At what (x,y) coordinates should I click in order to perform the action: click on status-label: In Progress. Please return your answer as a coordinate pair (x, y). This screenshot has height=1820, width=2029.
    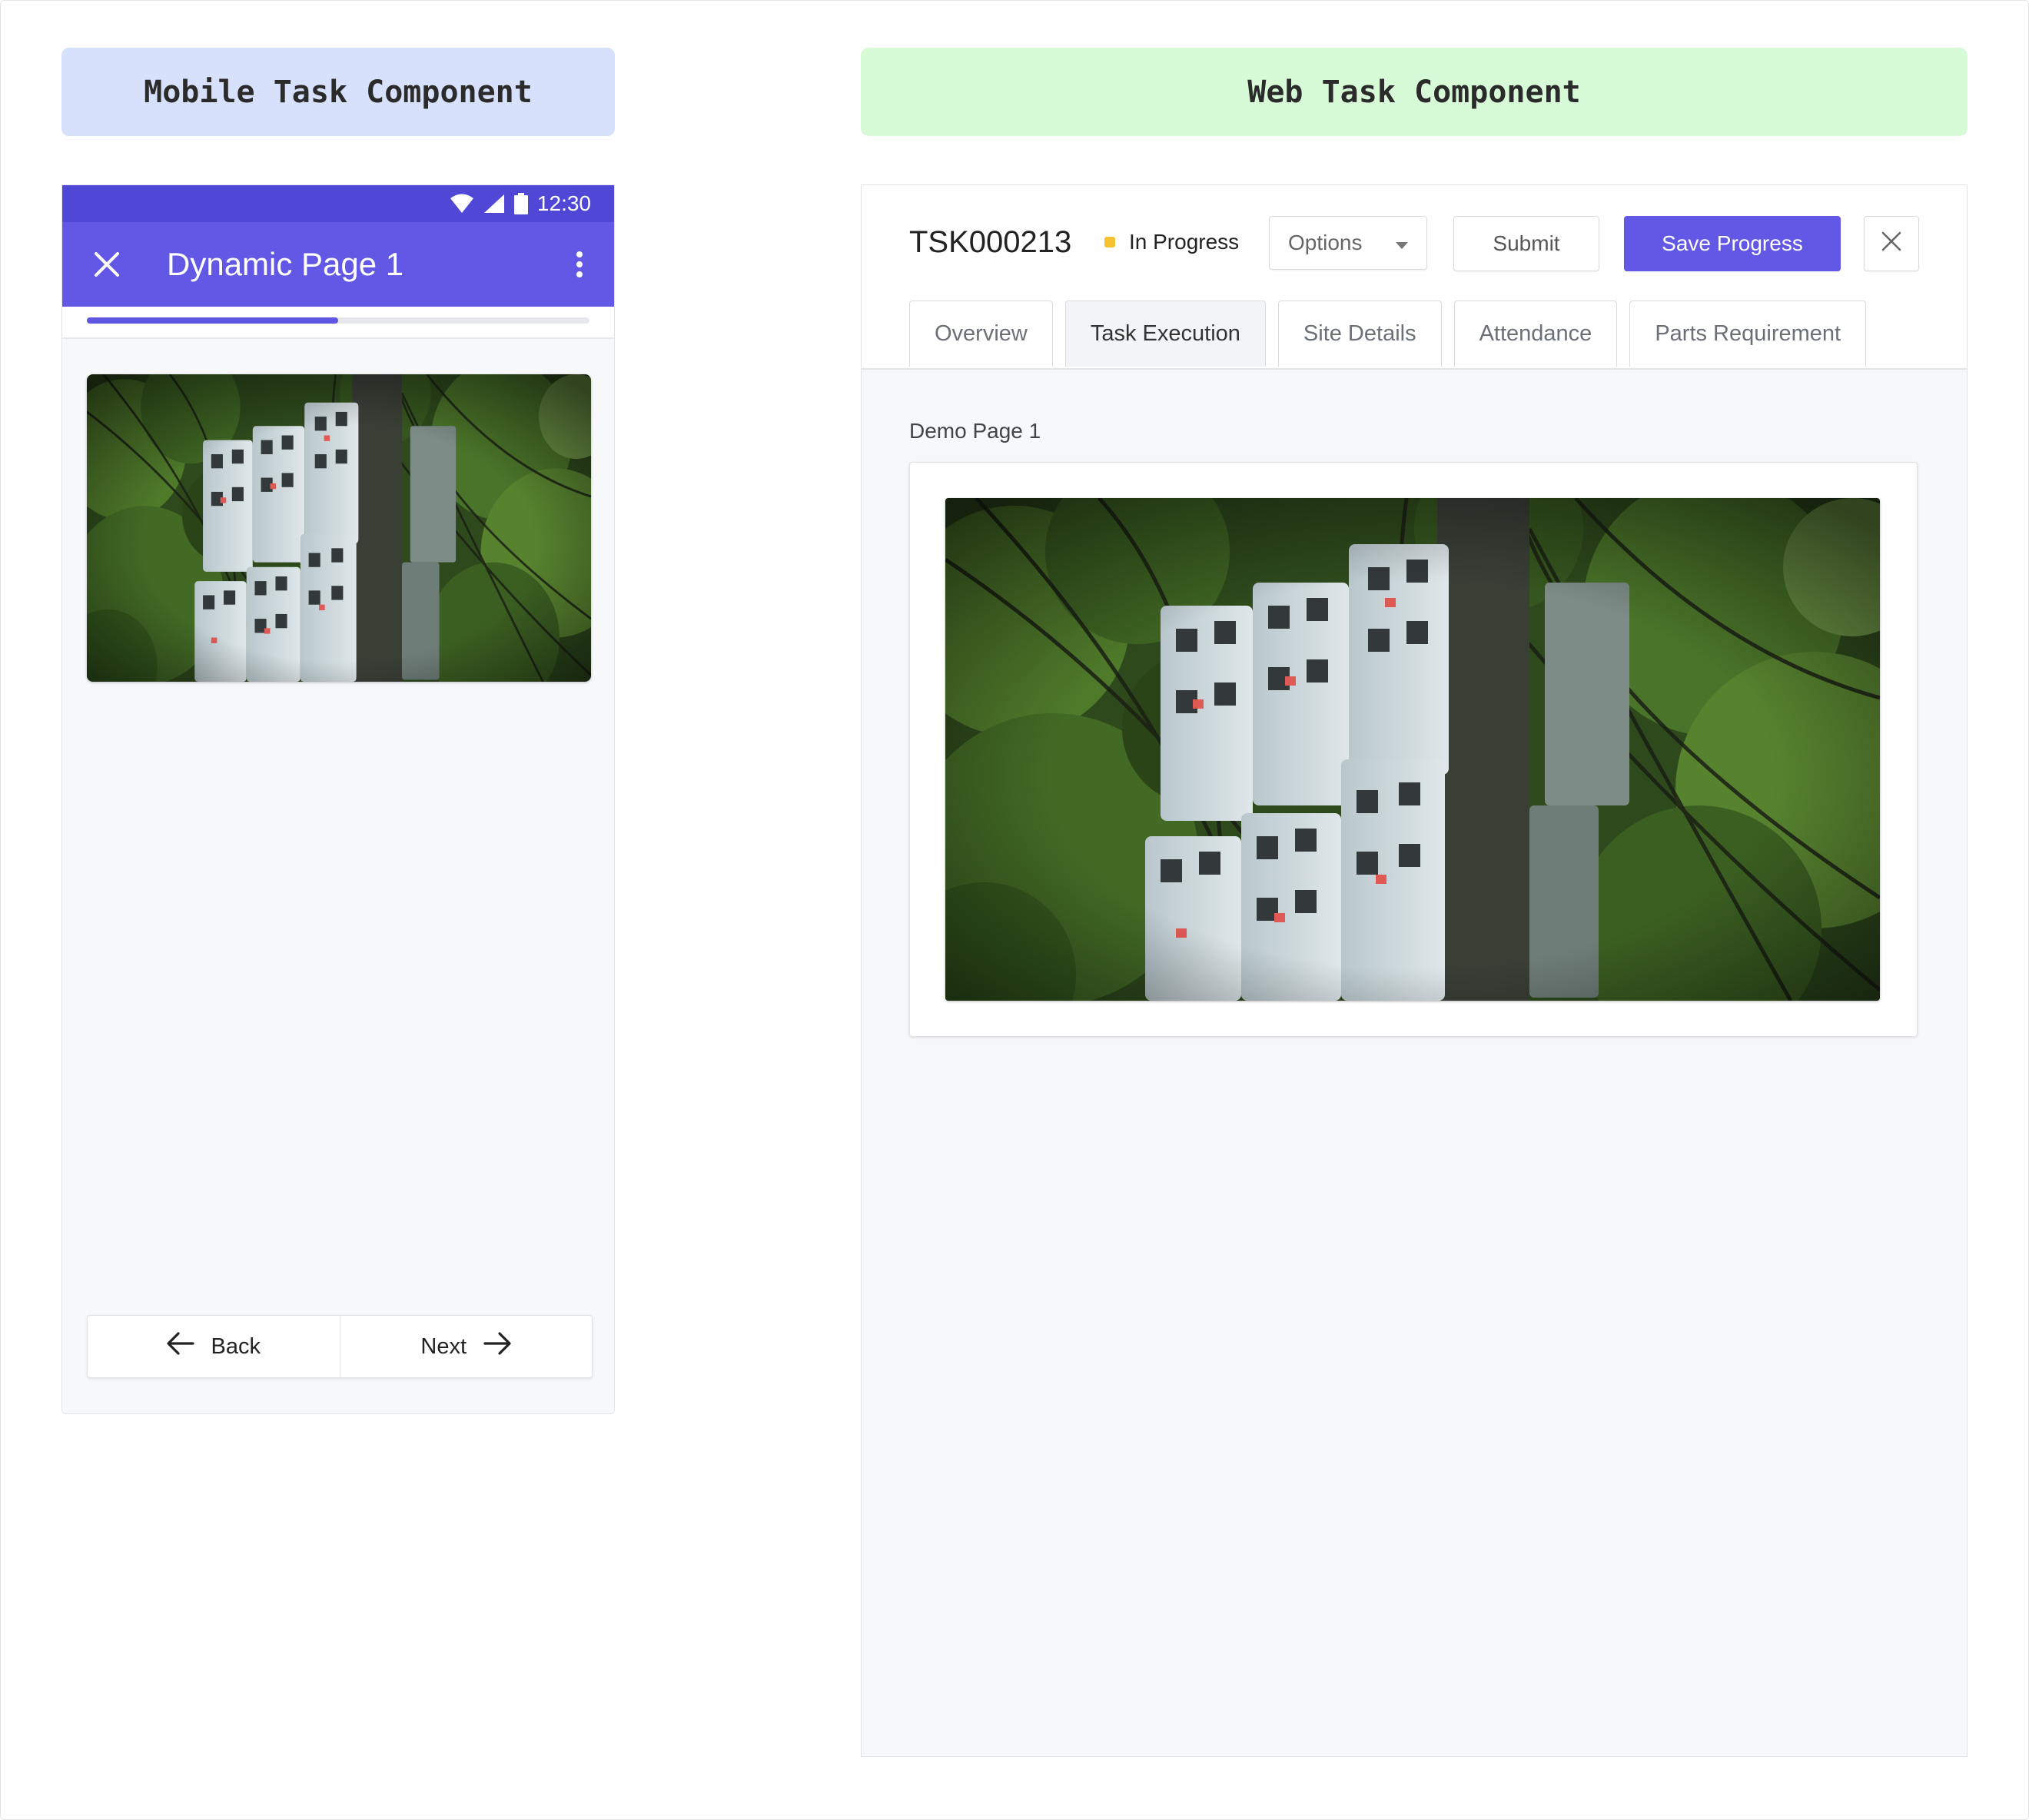
    Looking at the image, I should click on (1184, 242).